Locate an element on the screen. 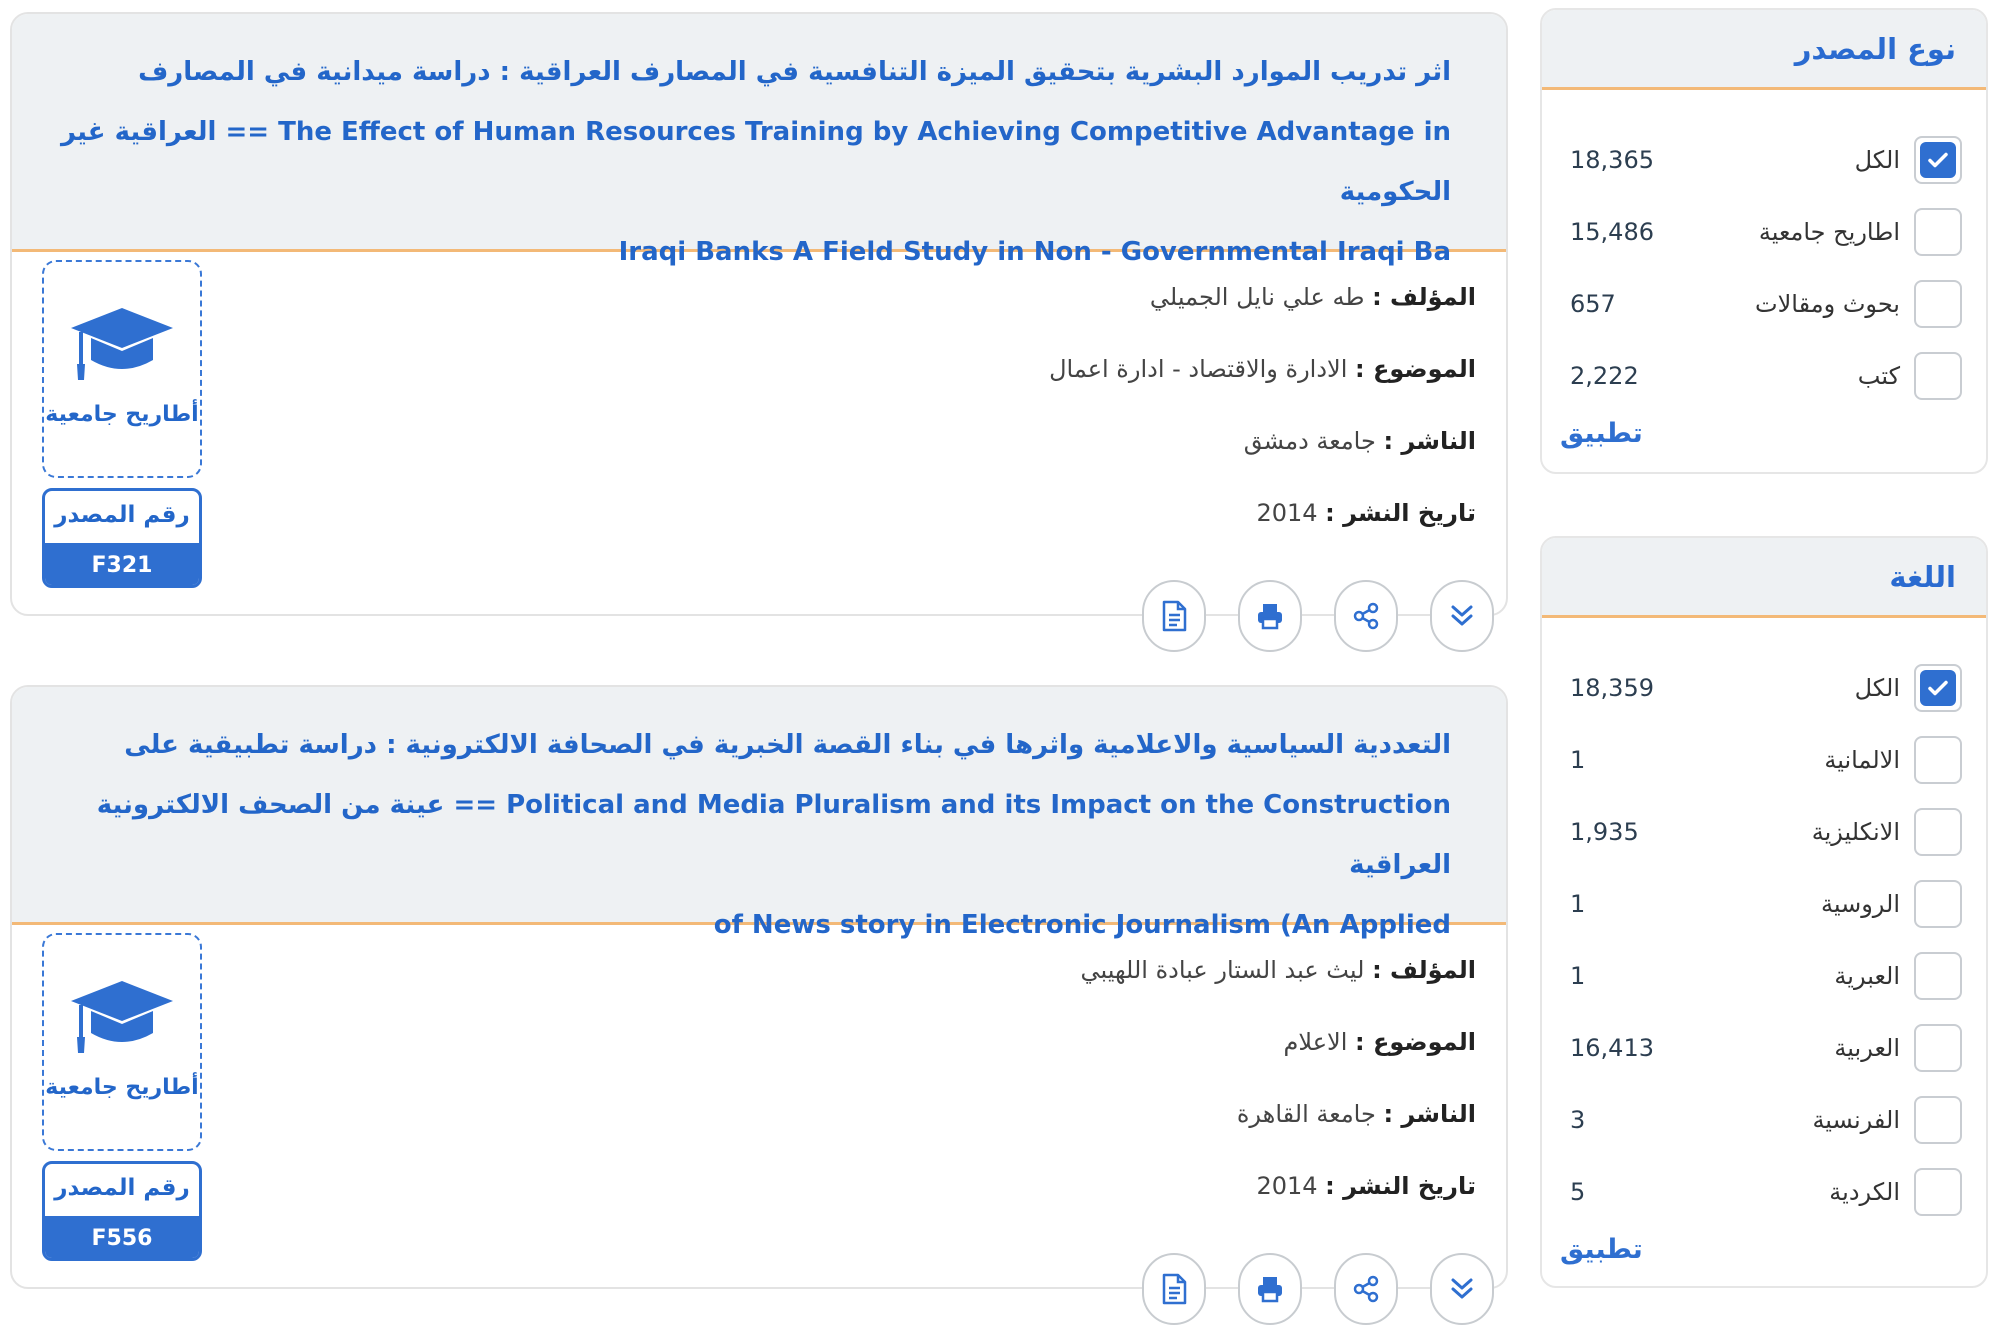 This screenshot has height=1333, width=2000. publisher-row: الناشر : جامعة دمشق is located at coordinates (926, 452).